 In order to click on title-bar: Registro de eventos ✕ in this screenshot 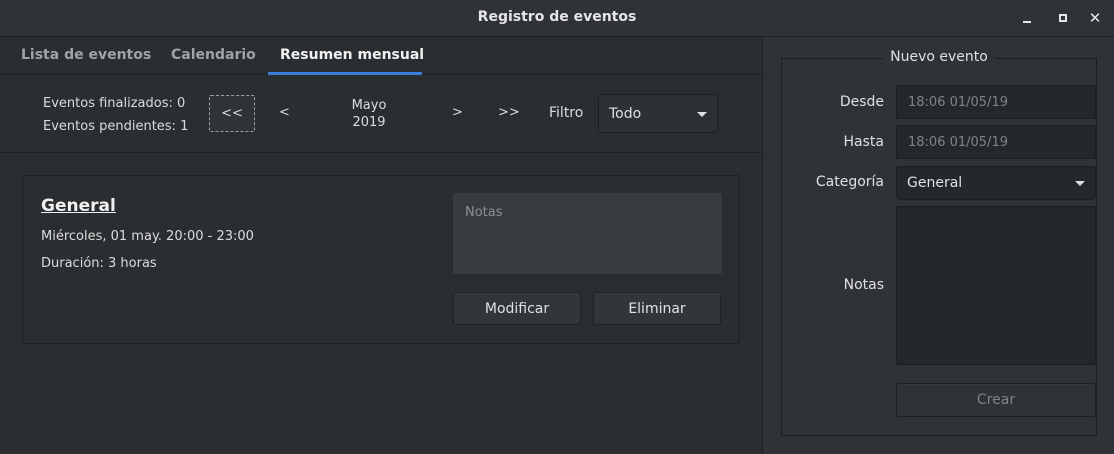, I will do `click(557, 18)`.